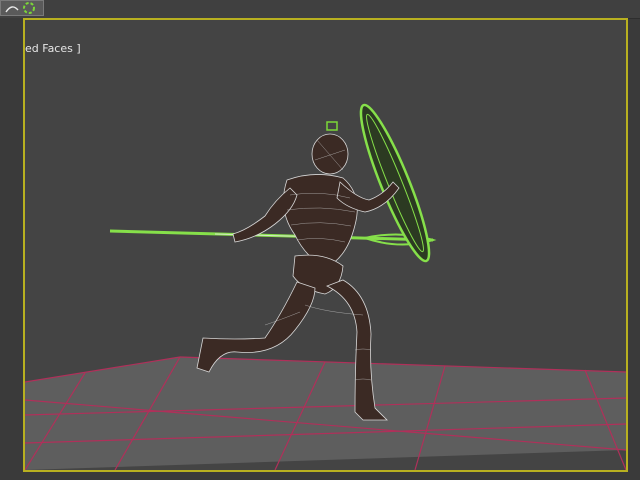  I want to click on left-gutter, so click(11, 249).